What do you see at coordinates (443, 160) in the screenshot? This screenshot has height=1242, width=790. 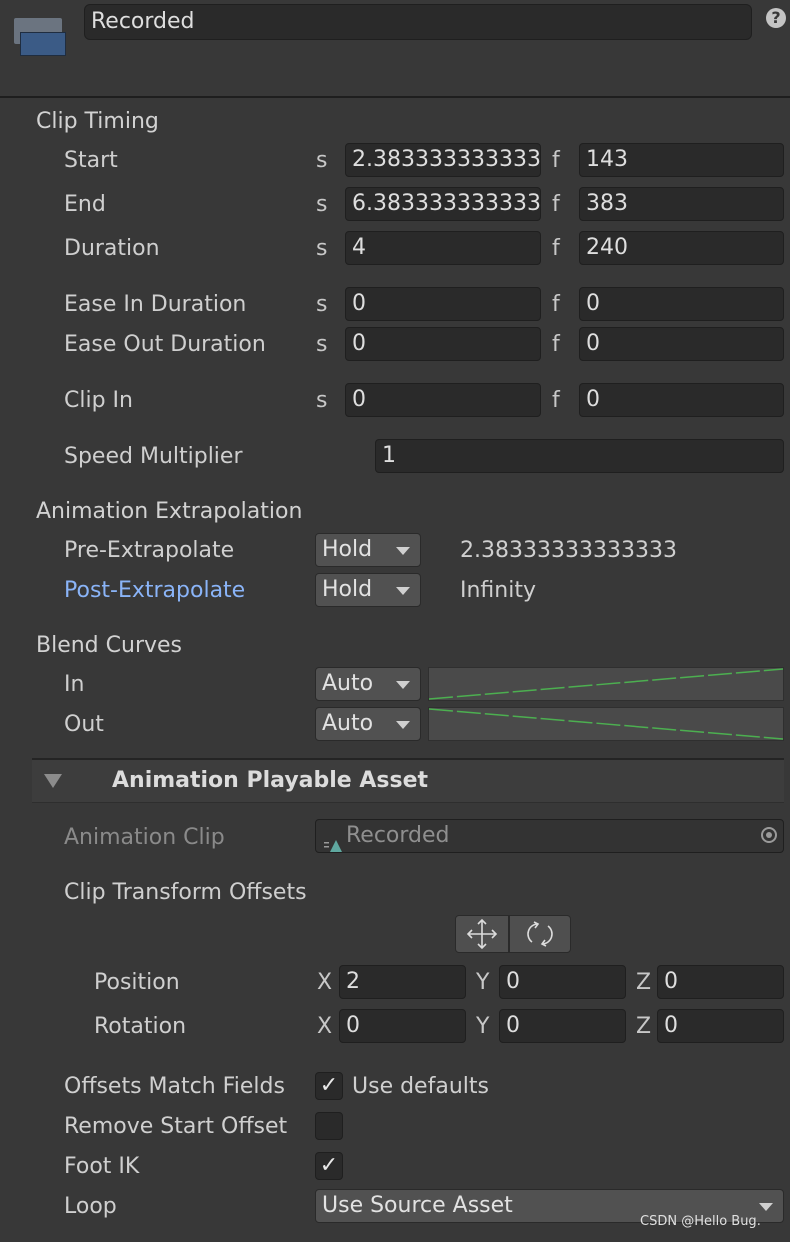 I see `start-seconds-field: 2.38333333333333` at bounding box center [443, 160].